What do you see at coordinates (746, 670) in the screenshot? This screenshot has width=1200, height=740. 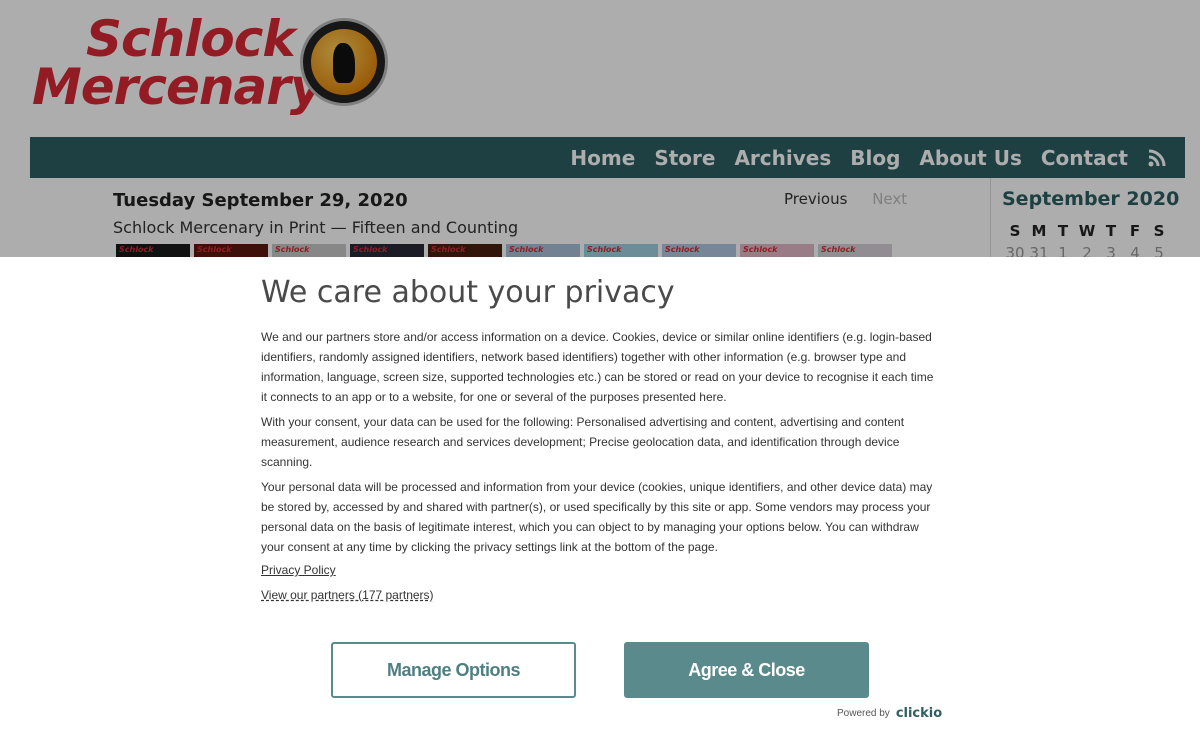 I see `agree-close-button: Agree & Close` at bounding box center [746, 670].